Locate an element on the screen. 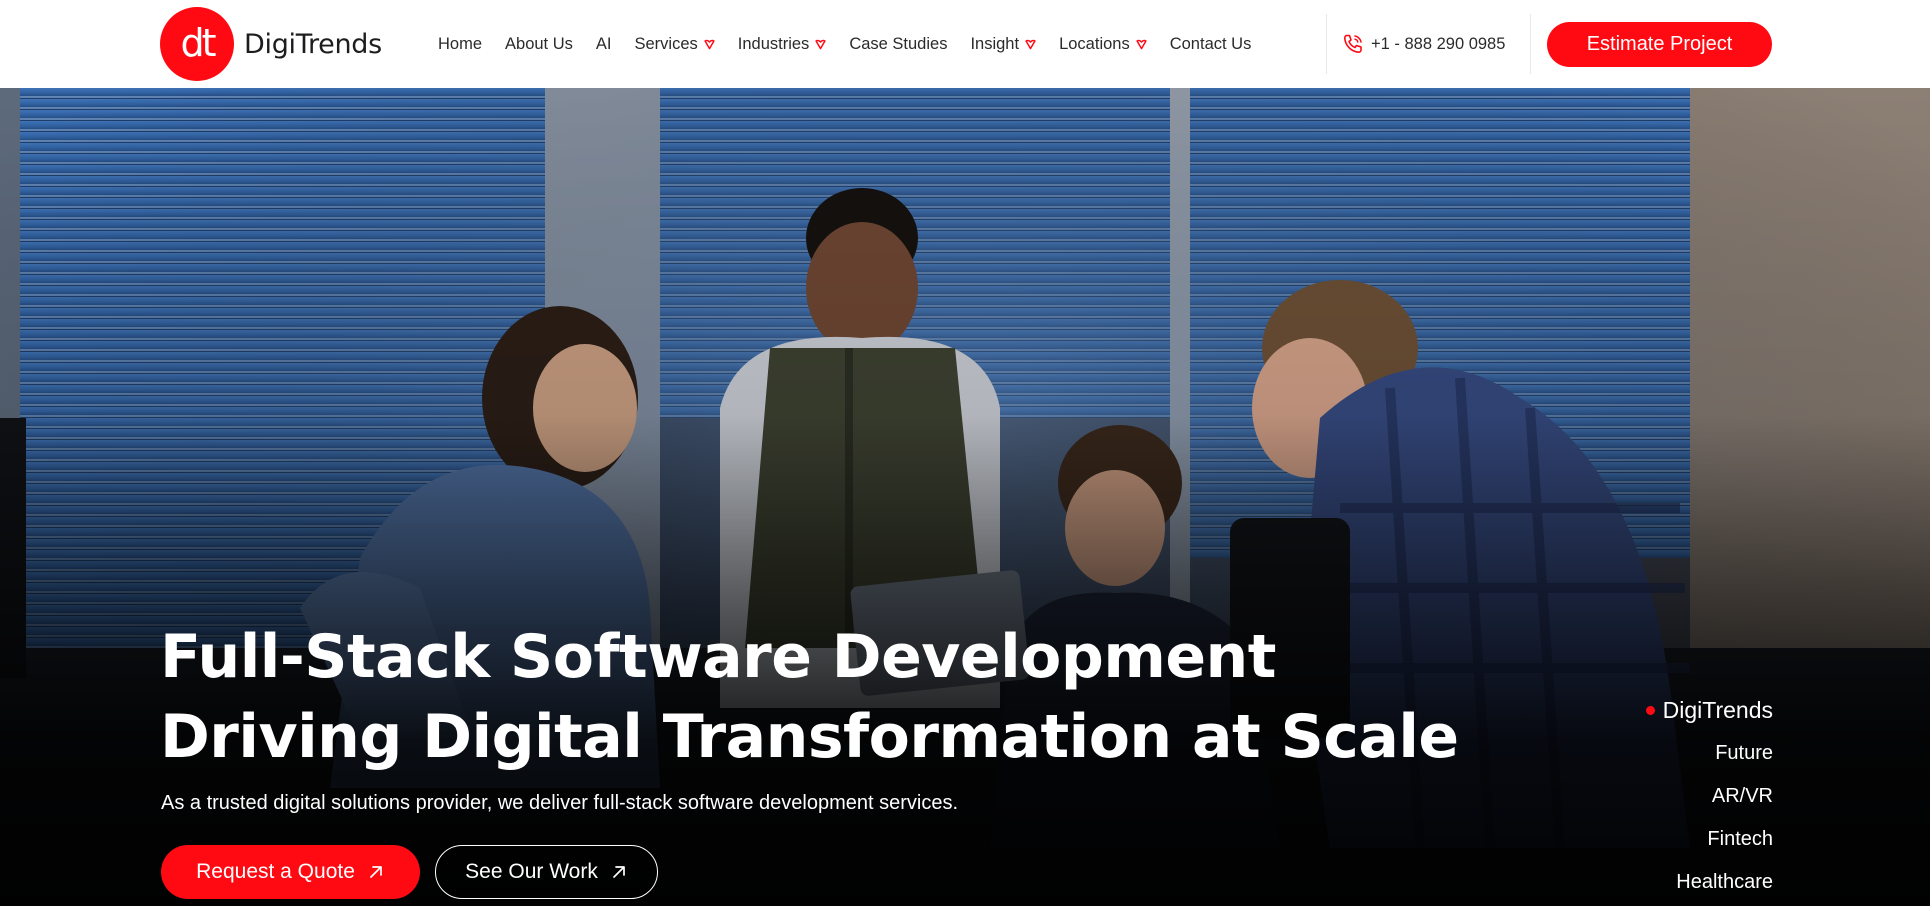 Image resolution: width=1930 pixels, height=906 pixels. brand-logo: dt DigiTrends is located at coordinates (271, 44).